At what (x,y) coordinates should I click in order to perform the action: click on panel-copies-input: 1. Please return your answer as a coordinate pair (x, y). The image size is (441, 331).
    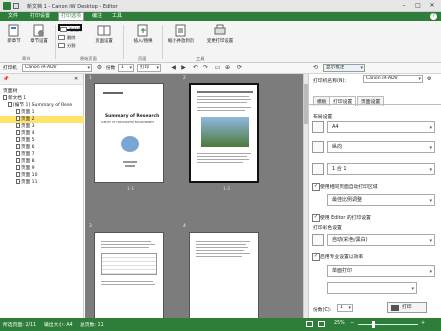
    Looking at the image, I should click on (345, 308).